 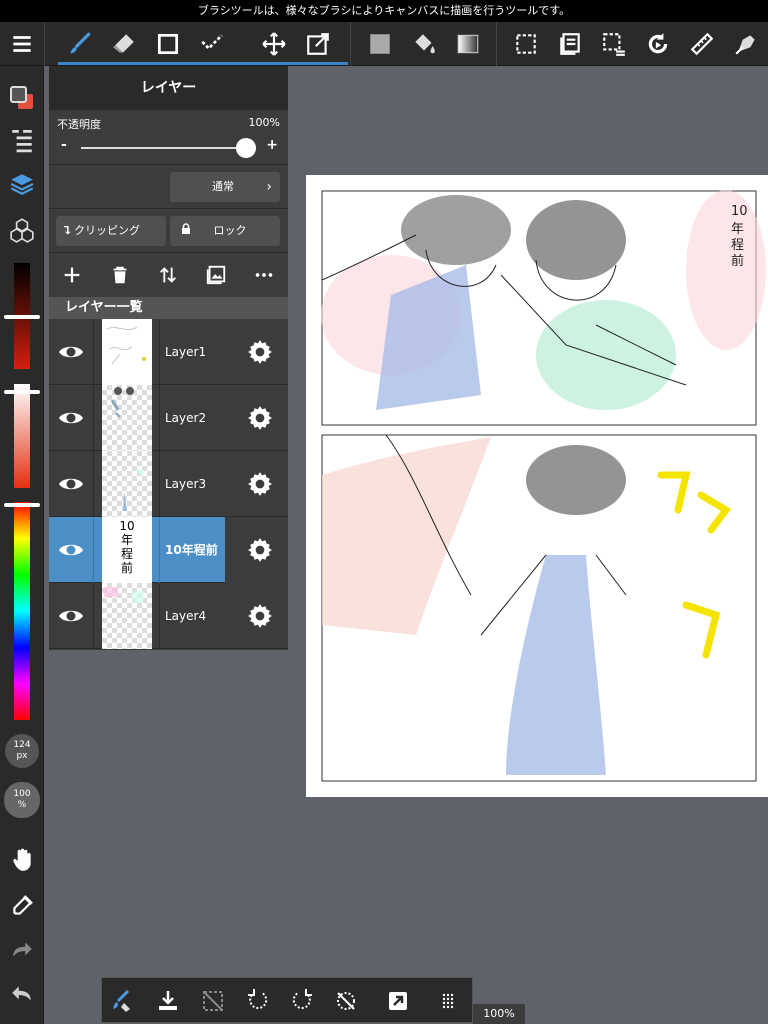 I want to click on layer-image-button, so click(x=216, y=275).